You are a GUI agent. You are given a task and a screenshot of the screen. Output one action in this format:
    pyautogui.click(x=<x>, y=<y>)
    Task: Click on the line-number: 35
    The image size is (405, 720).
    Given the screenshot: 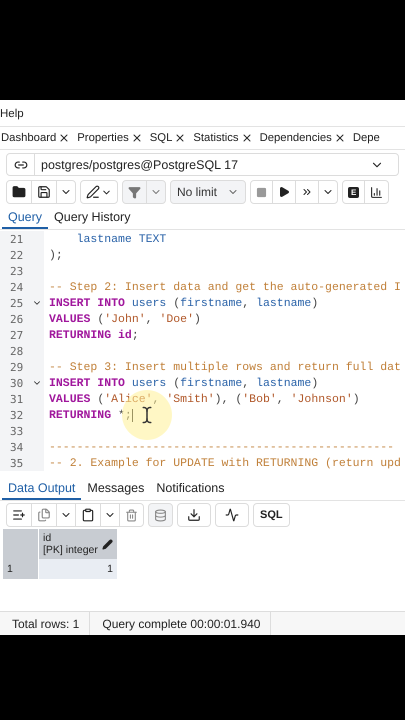 What is the action you would take?
    pyautogui.click(x=17, y=463)
    